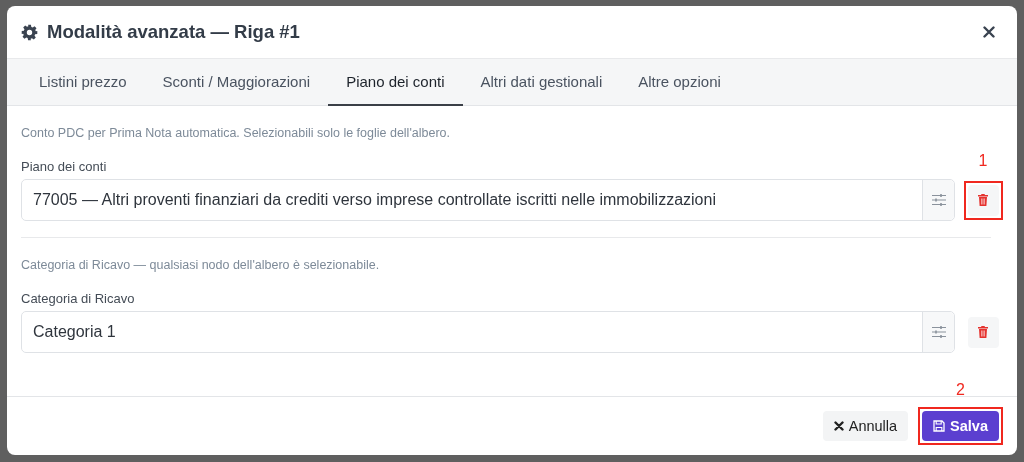 The width and height of the screenshot is (1024, 462). What do you see at coordinates (78, 298) in the screenshot?
I see `field-label: Categoria di Ricavo` at bounding box center [78, 298].